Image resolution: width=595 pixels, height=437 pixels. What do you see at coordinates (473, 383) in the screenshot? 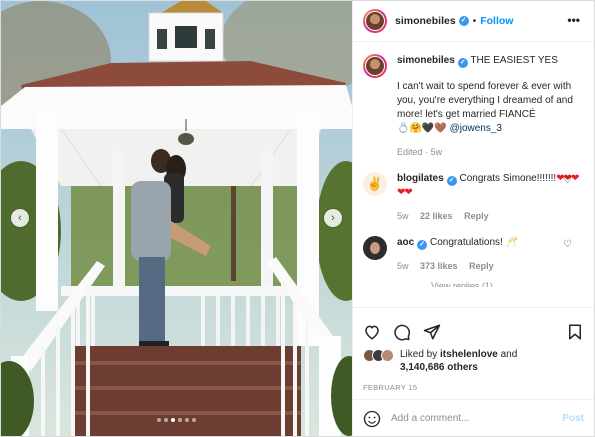
I see `post-date: FEBRUARY 15` at bounding box center [473, 383].